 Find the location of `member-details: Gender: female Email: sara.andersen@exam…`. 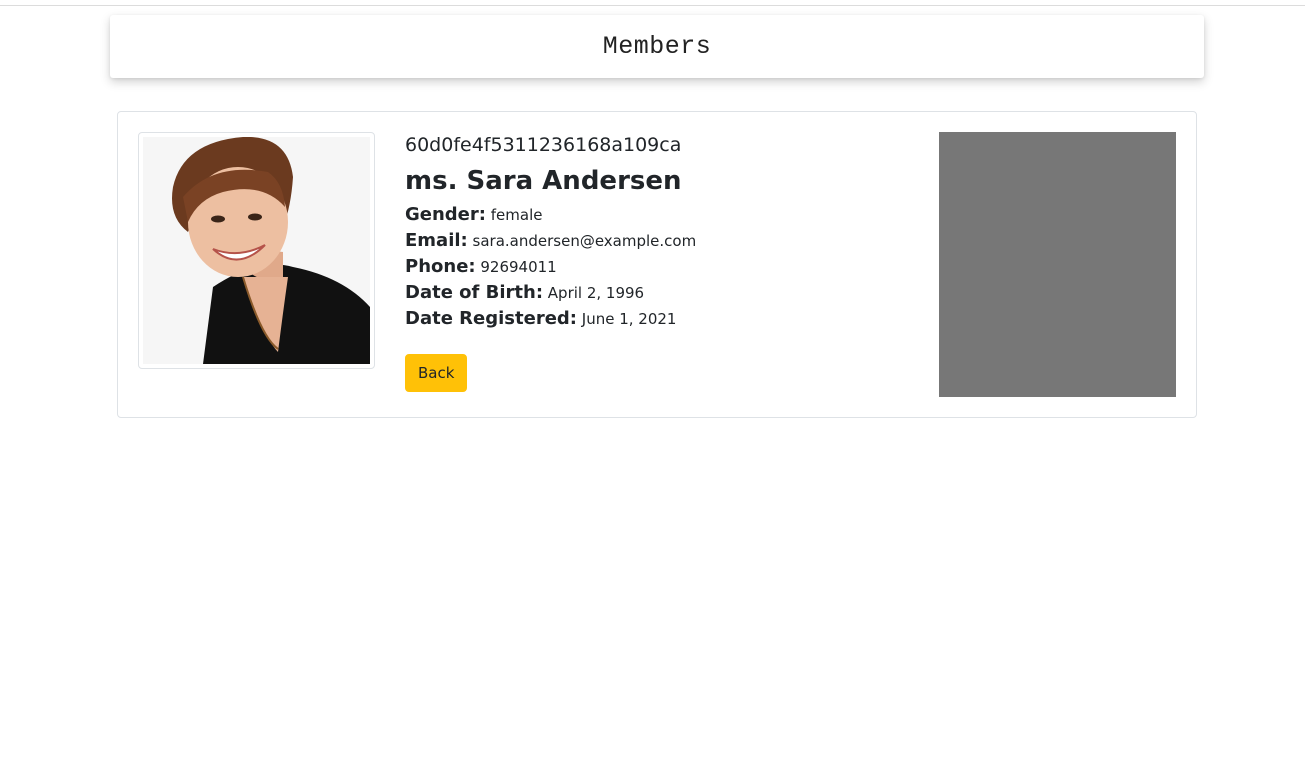

member-details: Gender: female Email: sara.andersen@exam… is located at coordinates (665, 267).